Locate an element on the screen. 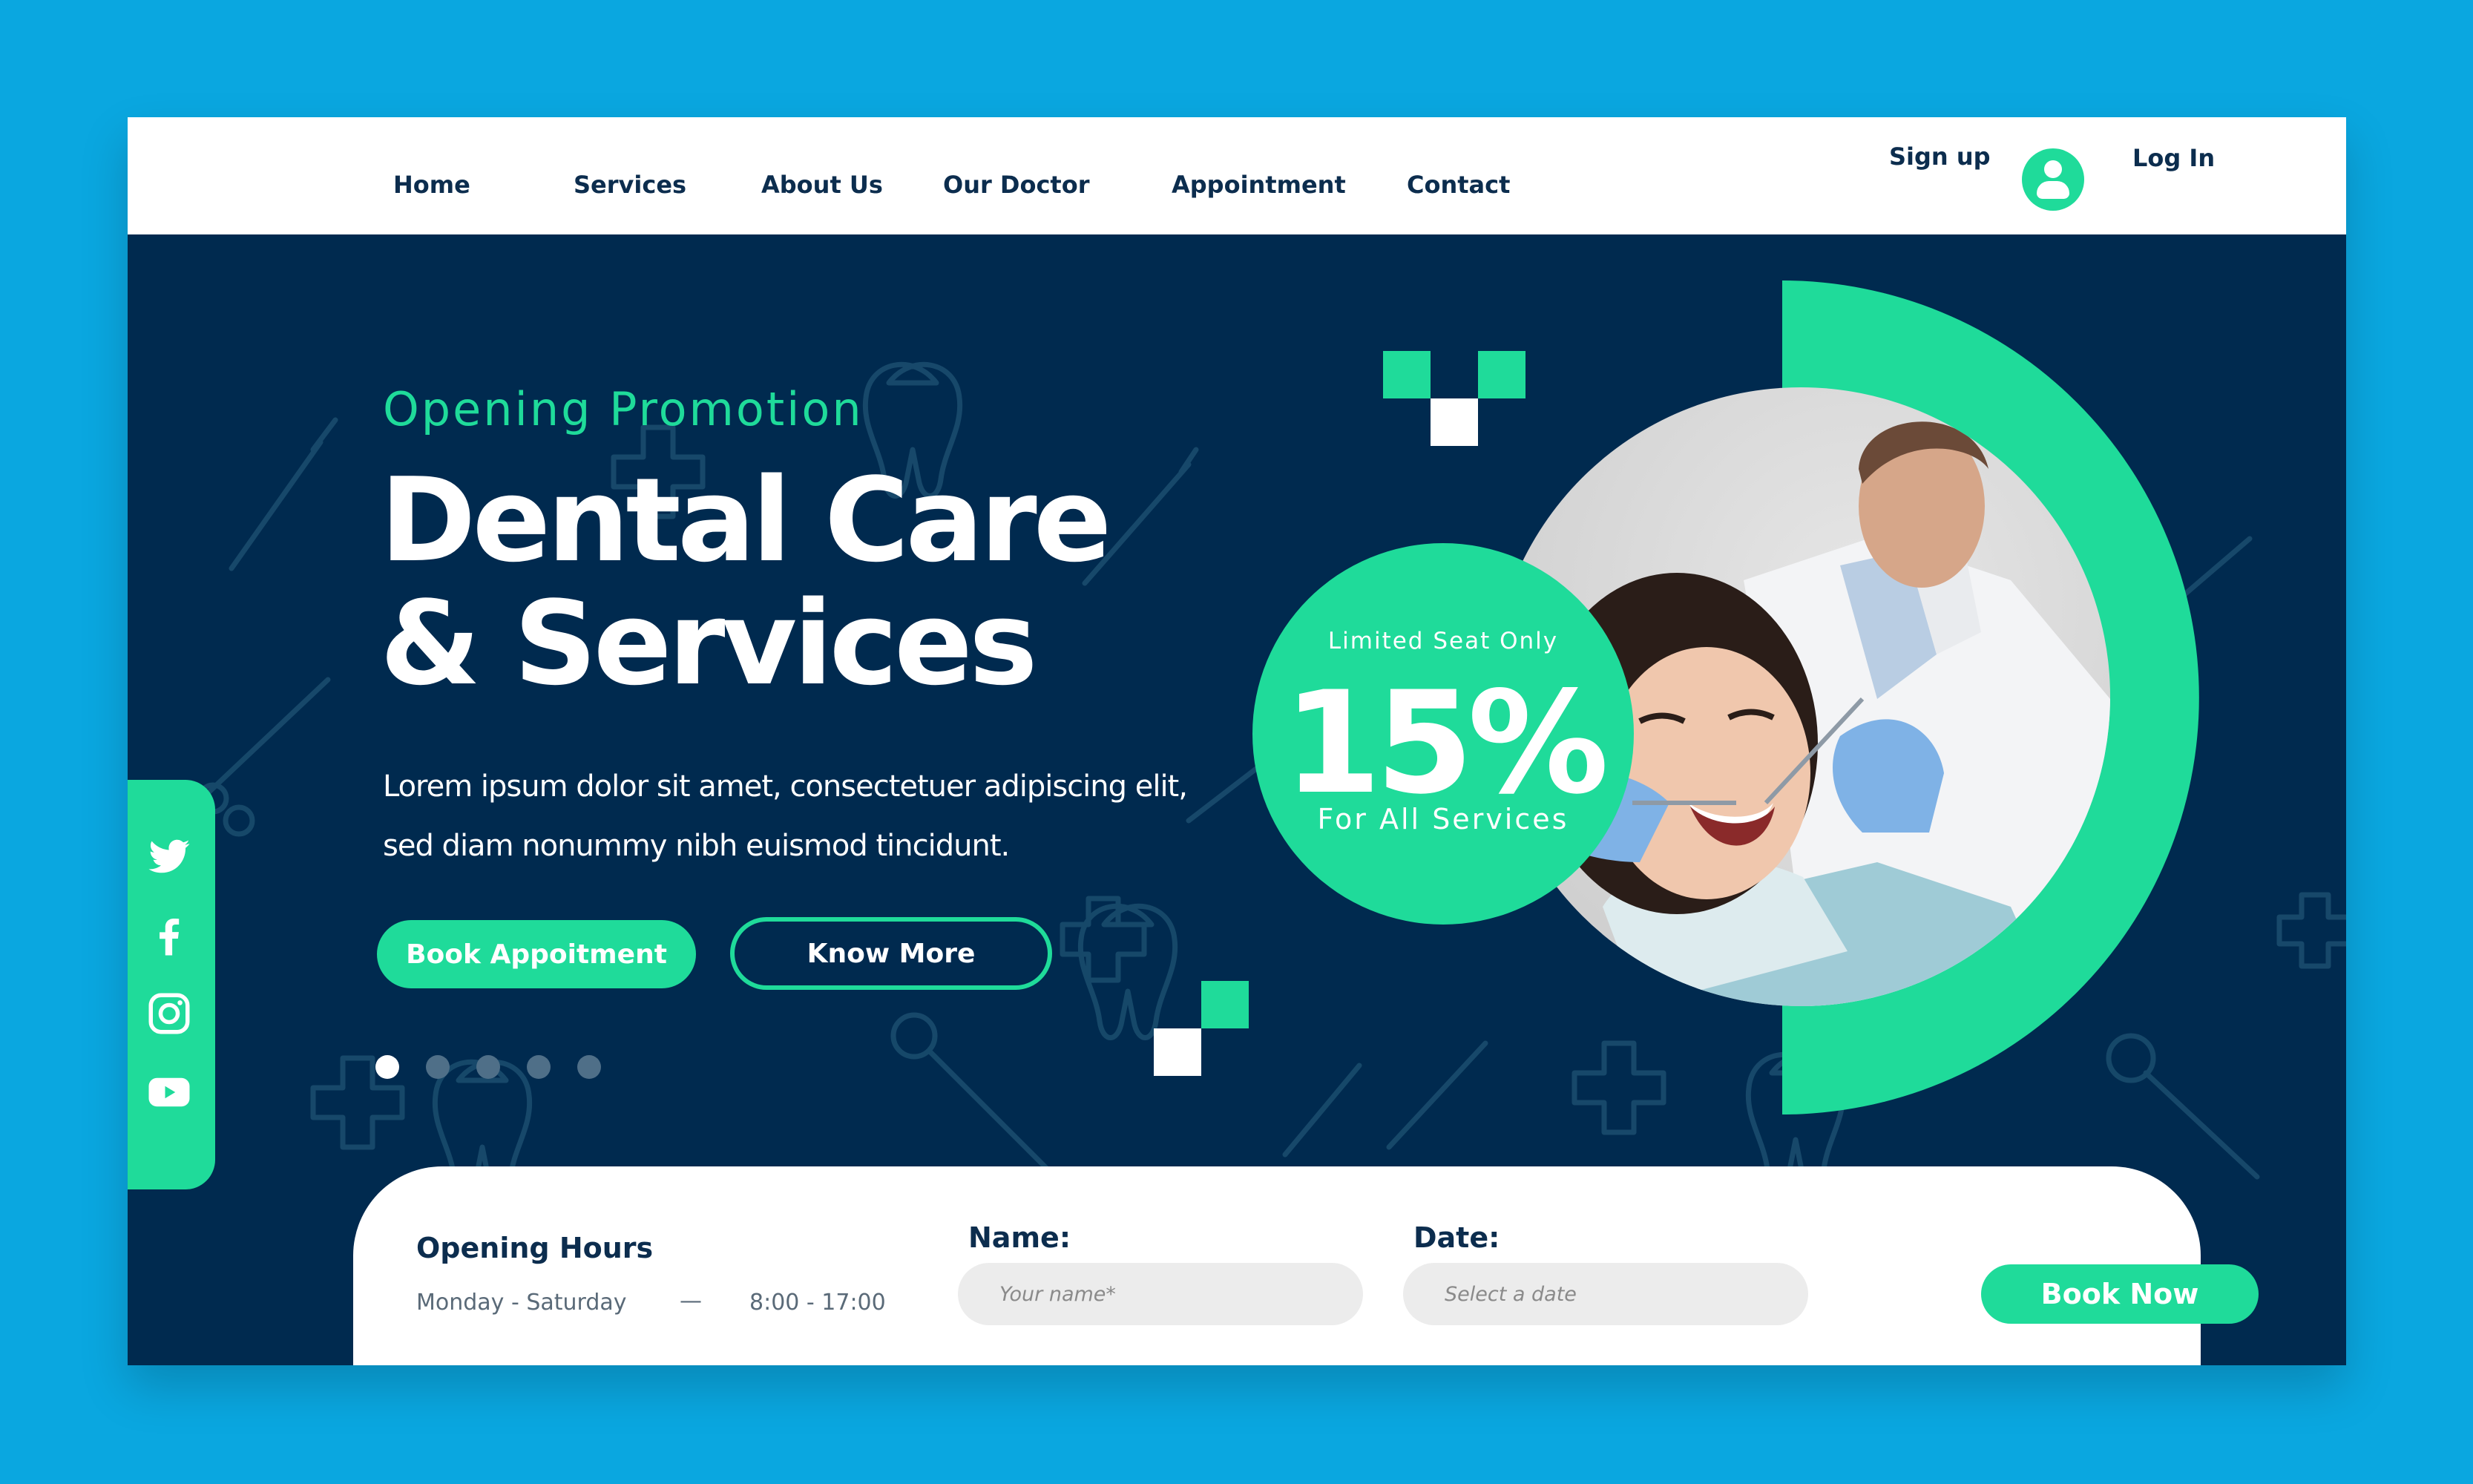  name-label: Name: is located at coordinates (1019, 1237).